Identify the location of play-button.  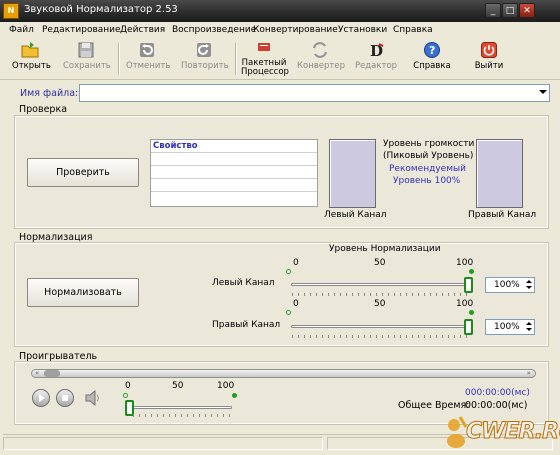
(41, 398).